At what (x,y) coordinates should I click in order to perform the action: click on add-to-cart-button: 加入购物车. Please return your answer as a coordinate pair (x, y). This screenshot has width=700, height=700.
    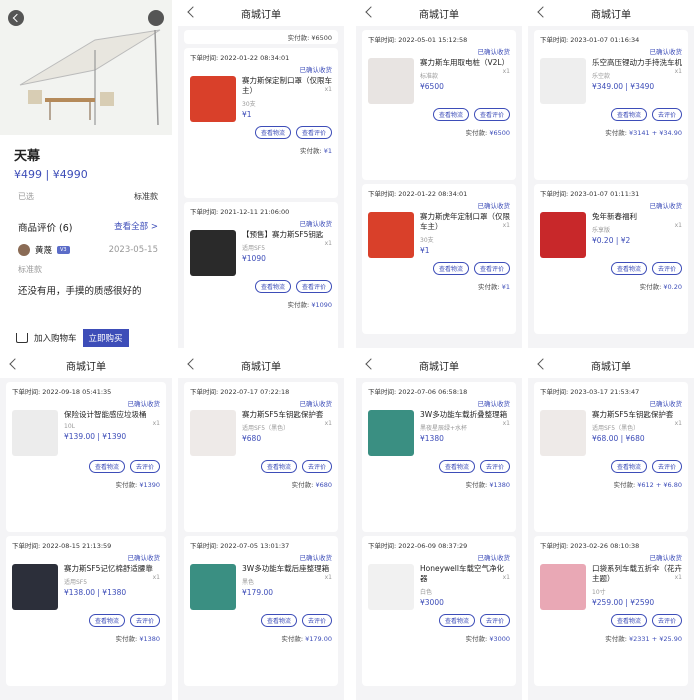
    Looking at the image, I should click on (55, 338).